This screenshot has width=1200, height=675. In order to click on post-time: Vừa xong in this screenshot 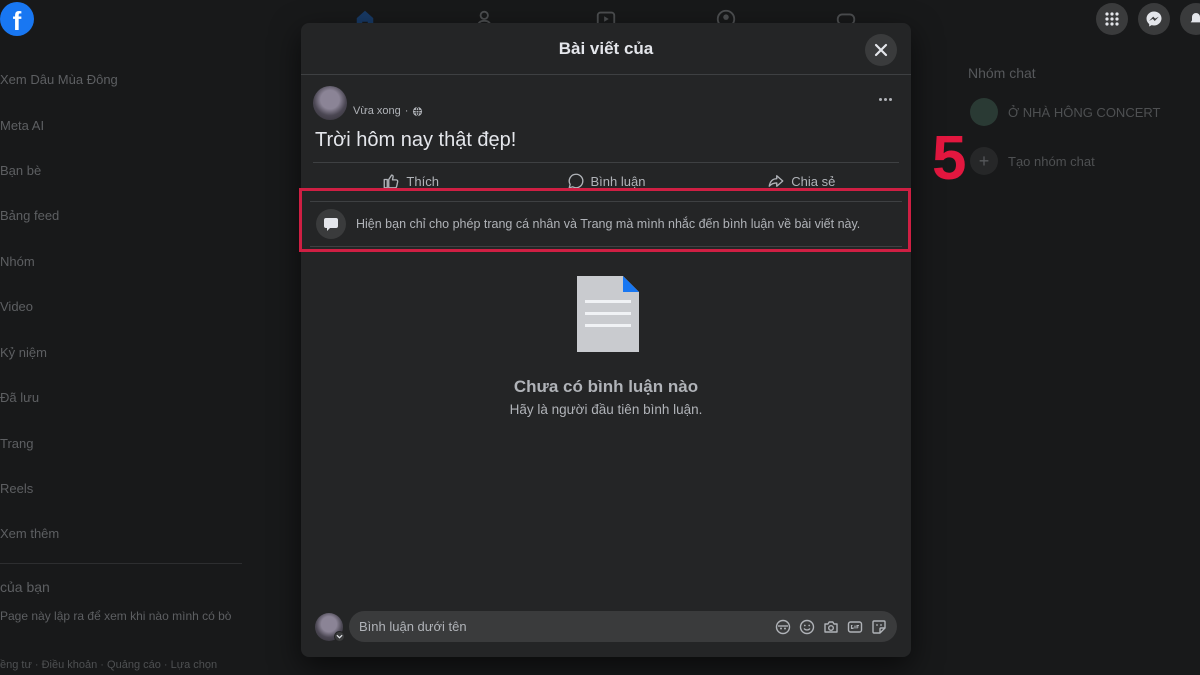, I will do `click(377, 111)`.